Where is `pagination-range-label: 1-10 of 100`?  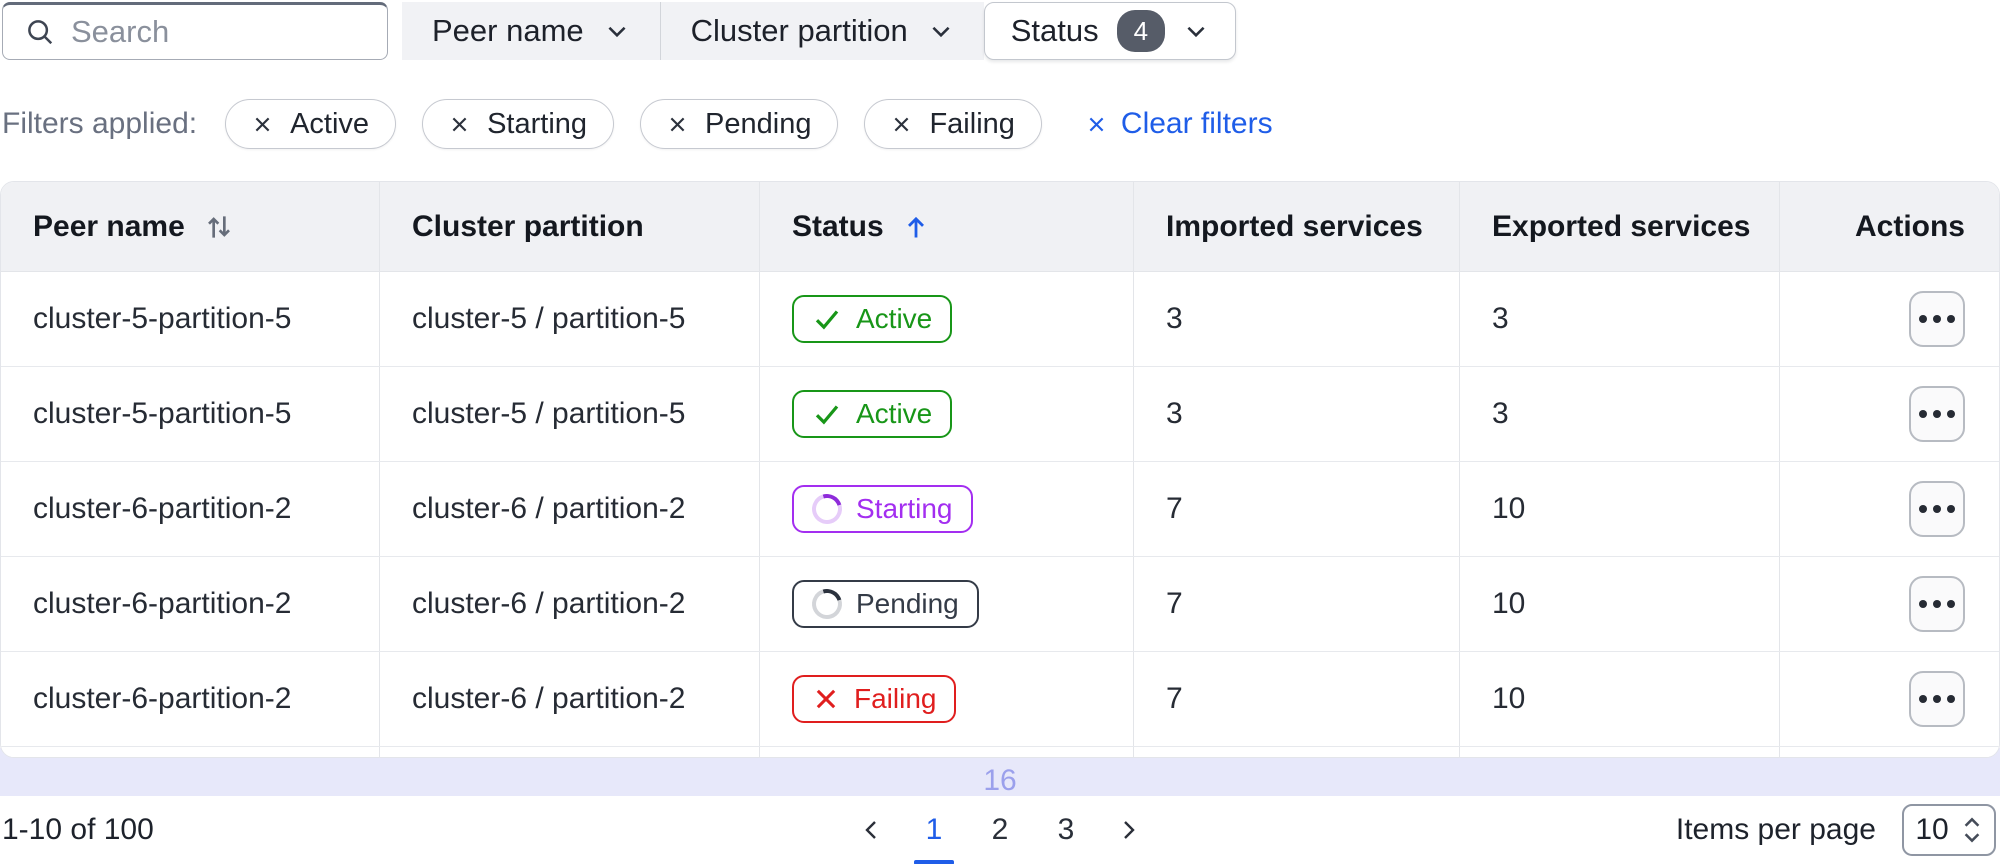
pagination-range-label: 1-10 of 100 is located at coordinates (78, 829).